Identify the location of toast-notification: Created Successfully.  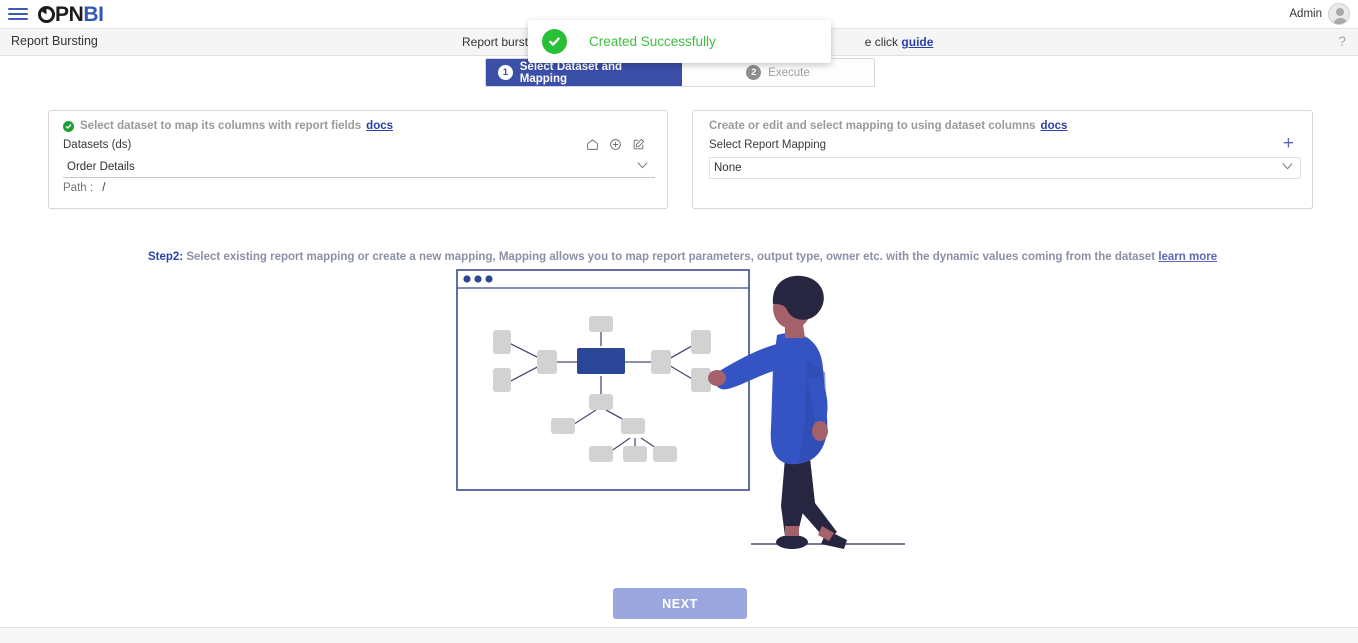
(679, 41).